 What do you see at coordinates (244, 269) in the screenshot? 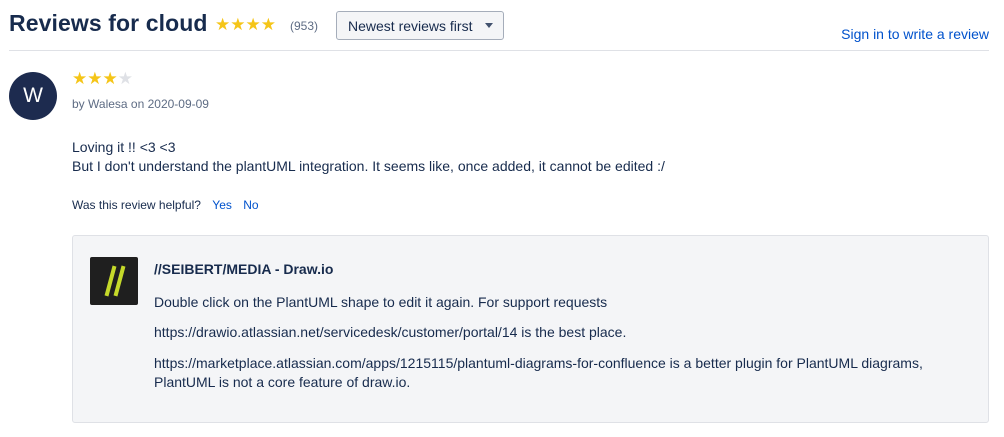
I see `vendor-name: //SEIBERT/MEDIA - Draw.io` at bounding box center [244, 269].